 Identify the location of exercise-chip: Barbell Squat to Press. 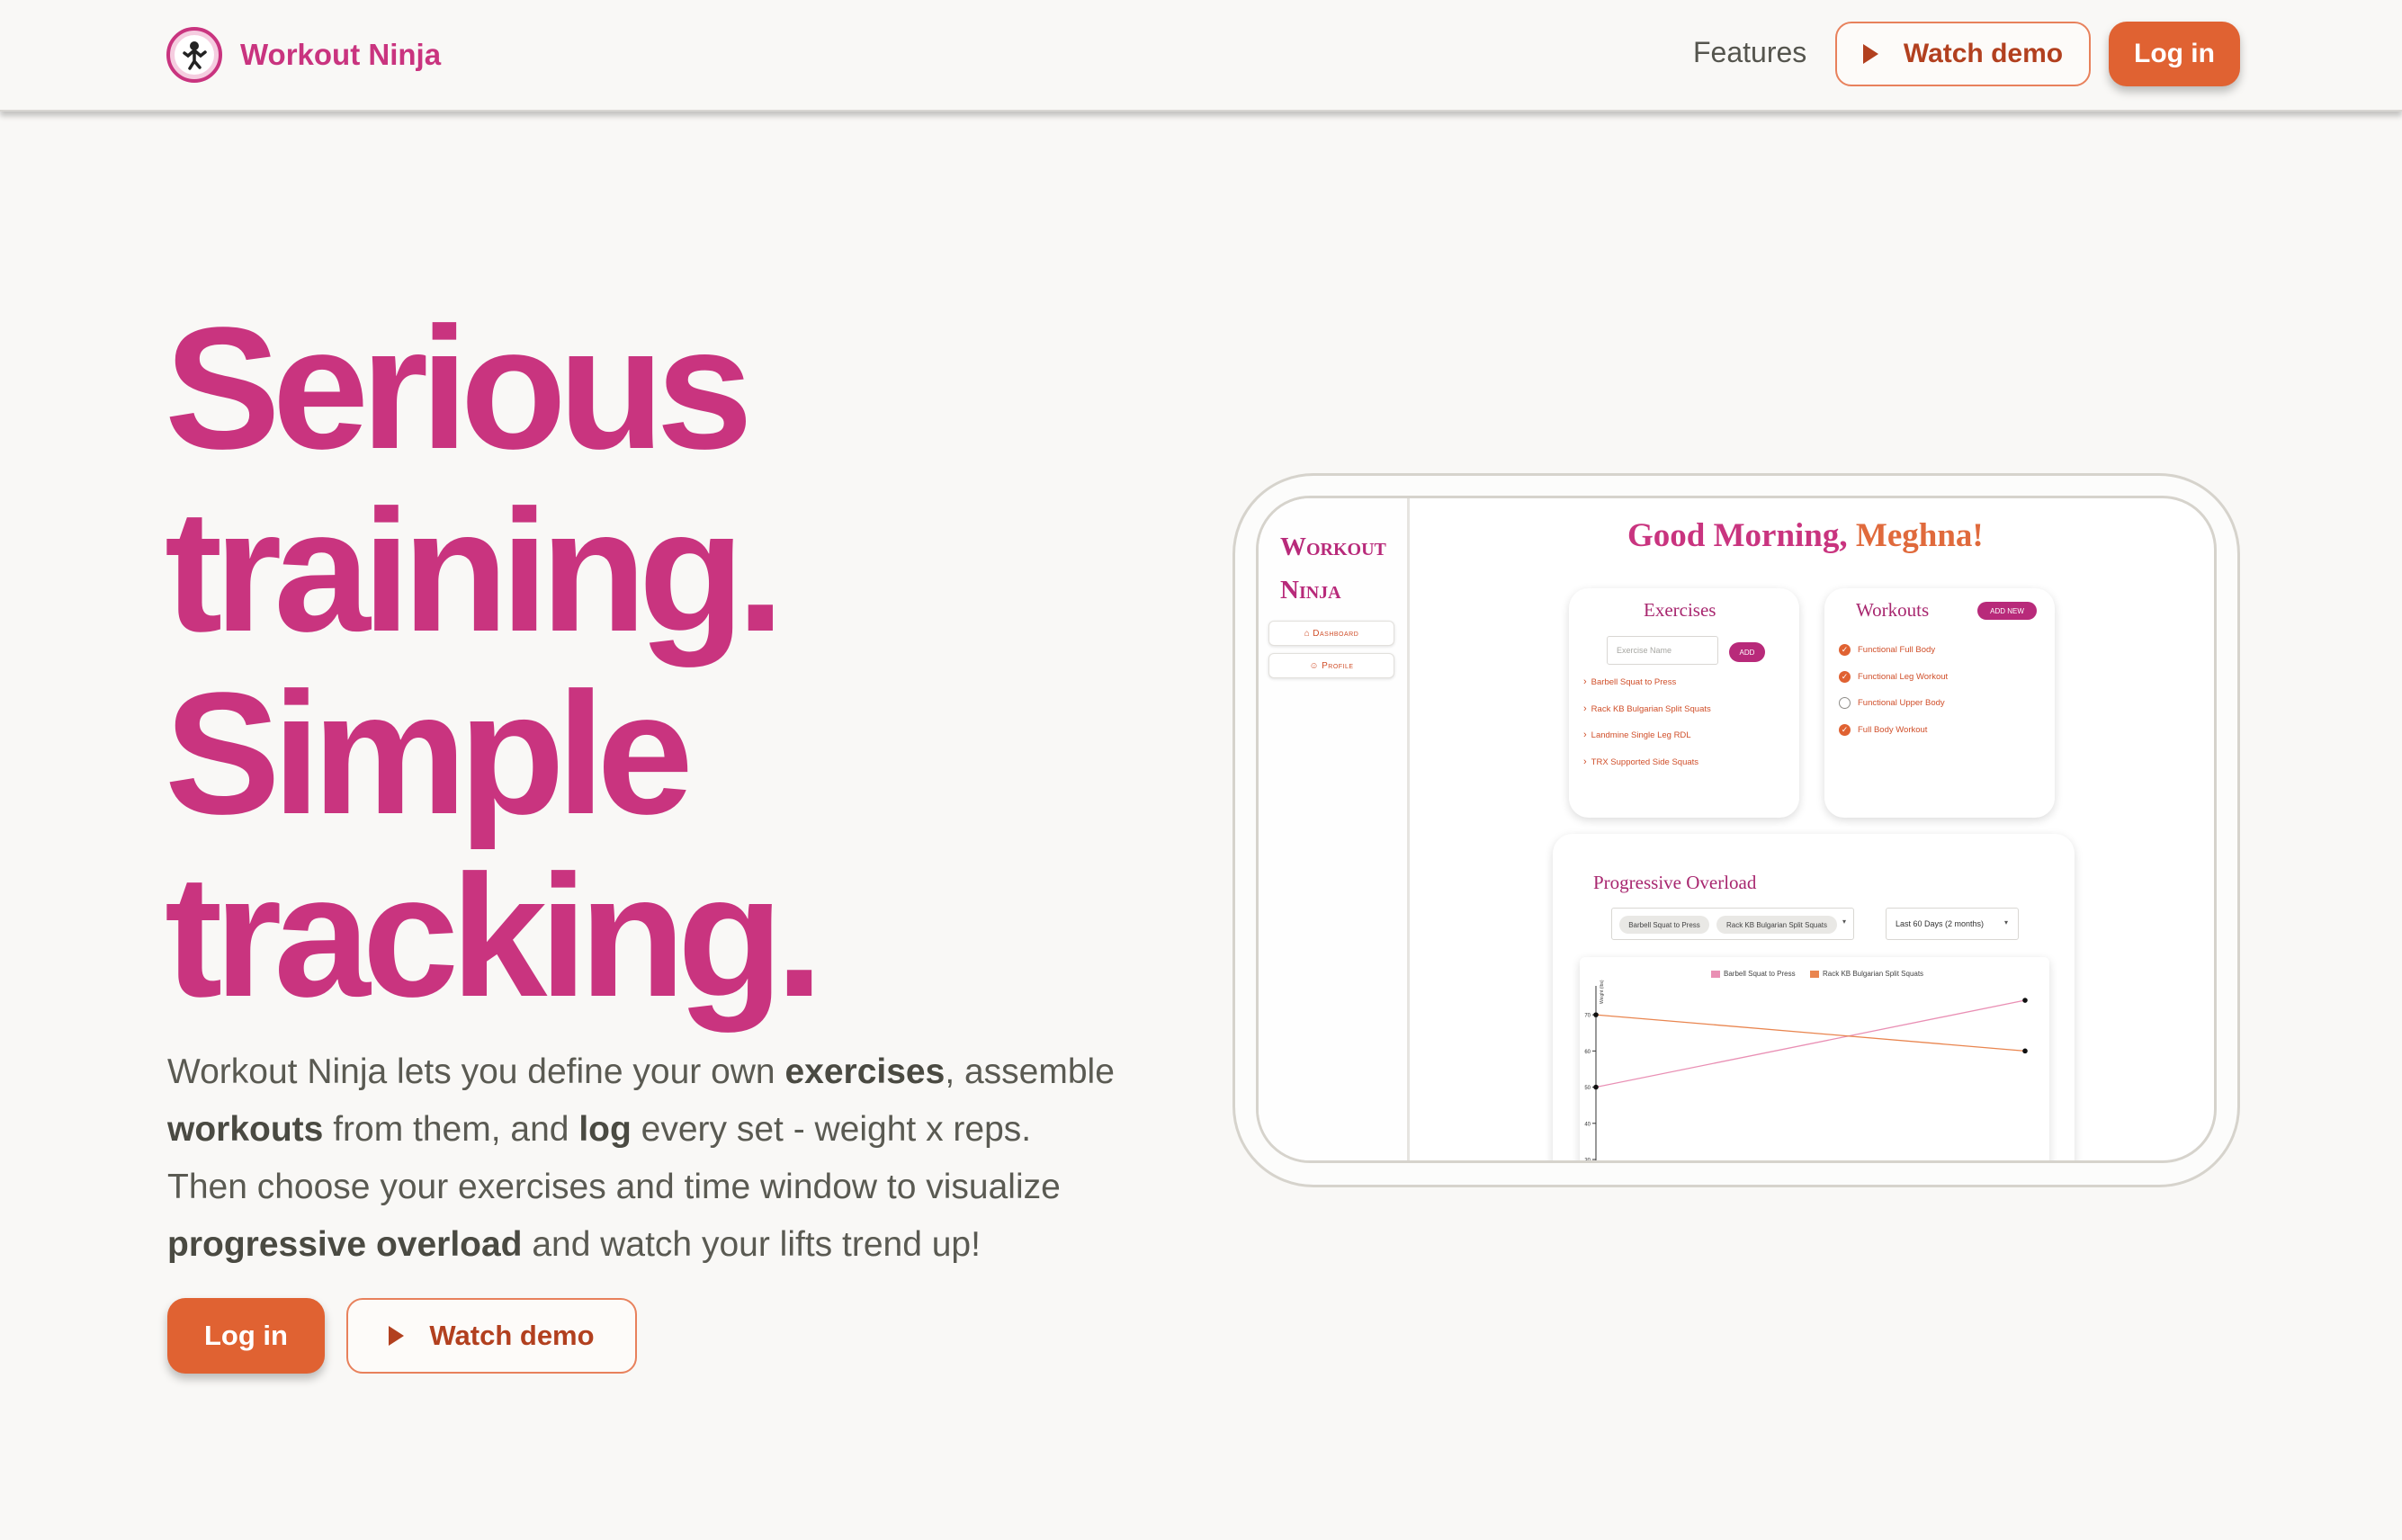
(1664, 925).